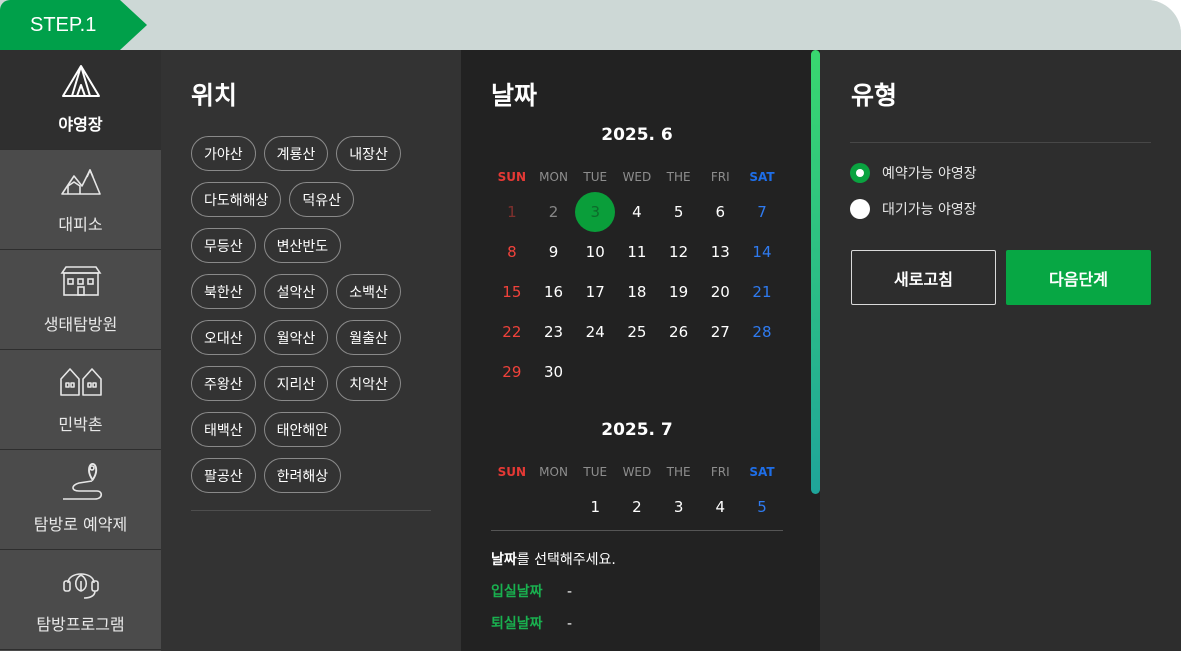  I want to click on location-chip: 태백산, so click(223, 429).